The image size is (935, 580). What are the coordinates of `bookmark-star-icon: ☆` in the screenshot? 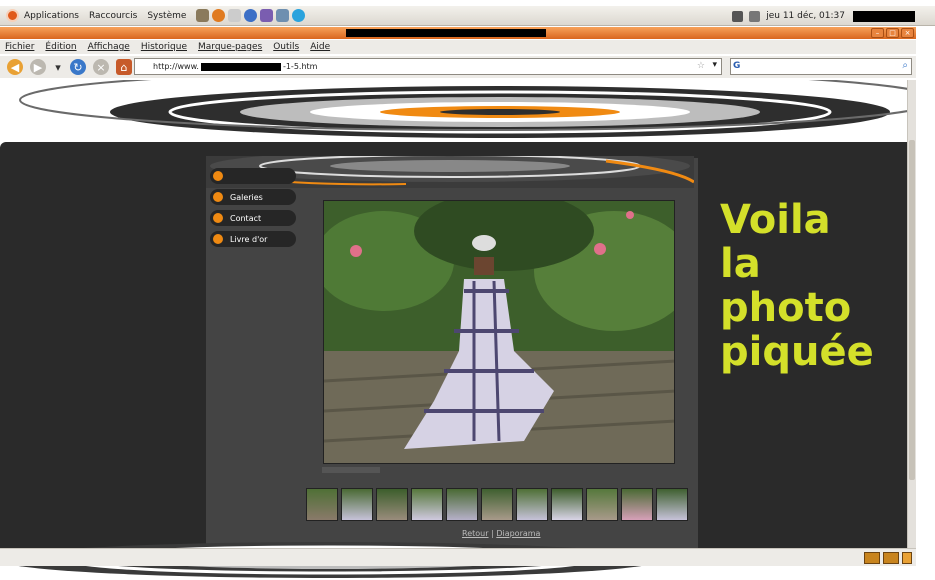 It's located at (701, 66).